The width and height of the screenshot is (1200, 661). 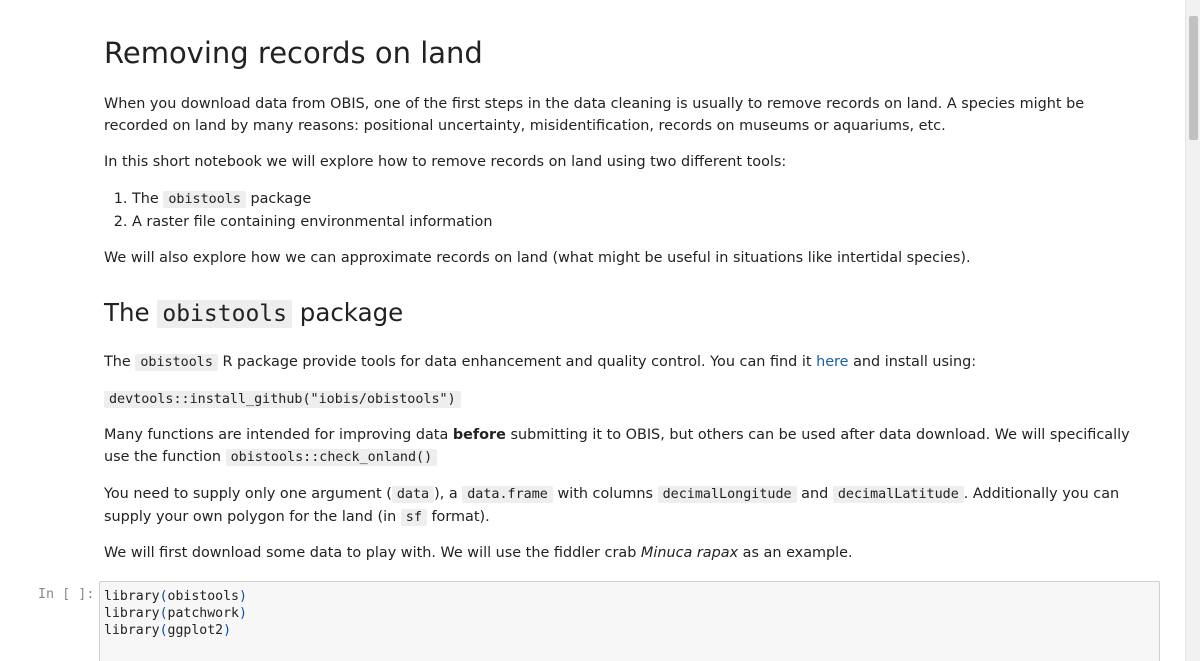 What do you see at coordinates (331, 457) in the screenshot?
I see `inline-code: obistools::check_onland()` at bounding box center [331, 457].